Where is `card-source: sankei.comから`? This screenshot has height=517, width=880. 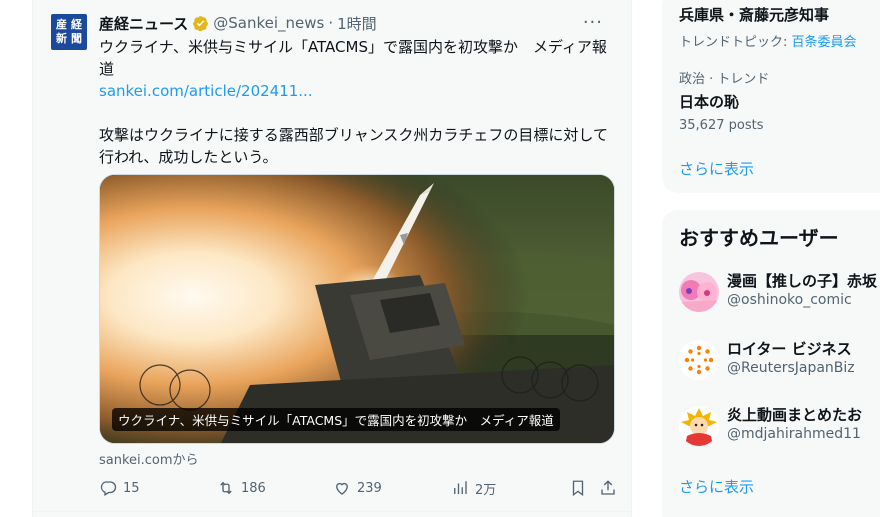
card-source: sankei.comから is located at coordinates (149, 458).